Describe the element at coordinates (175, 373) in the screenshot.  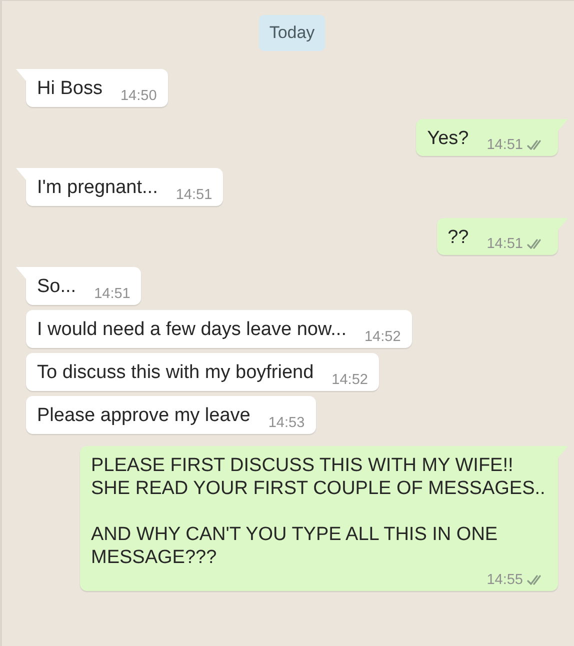
I see `message-text: To discuss this with my boyfriend` at that location.